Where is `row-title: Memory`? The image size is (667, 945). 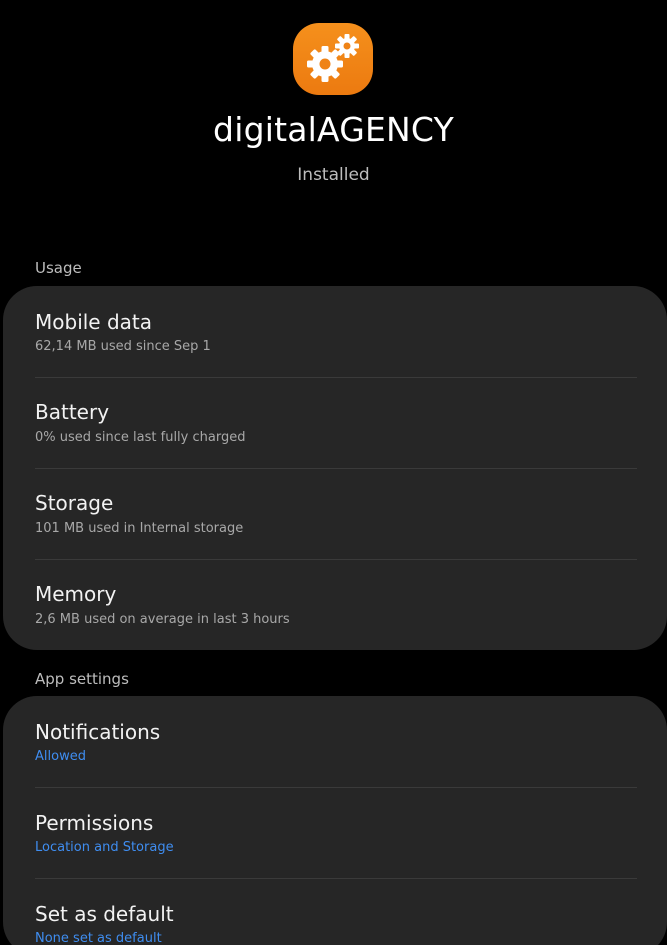
row-title: Memory is located at coordinates (76, 594).